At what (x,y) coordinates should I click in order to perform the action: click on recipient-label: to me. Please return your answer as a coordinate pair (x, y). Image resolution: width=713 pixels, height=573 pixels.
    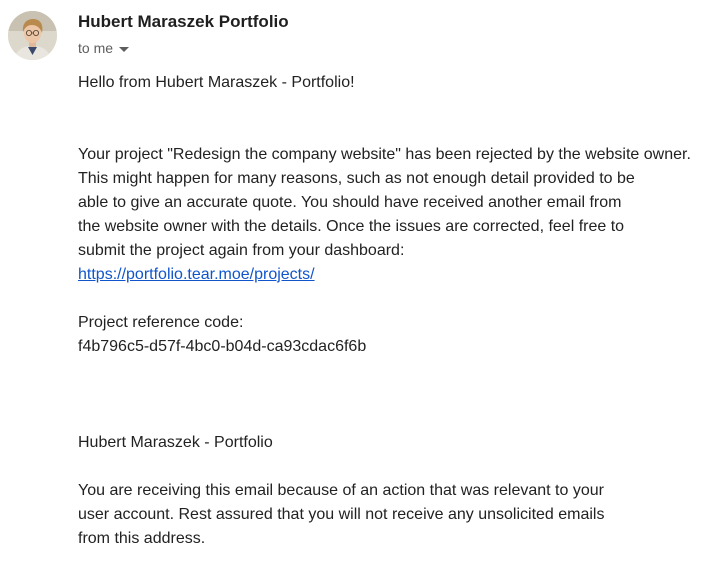
    Looking at the image, I should click on (96, 48).